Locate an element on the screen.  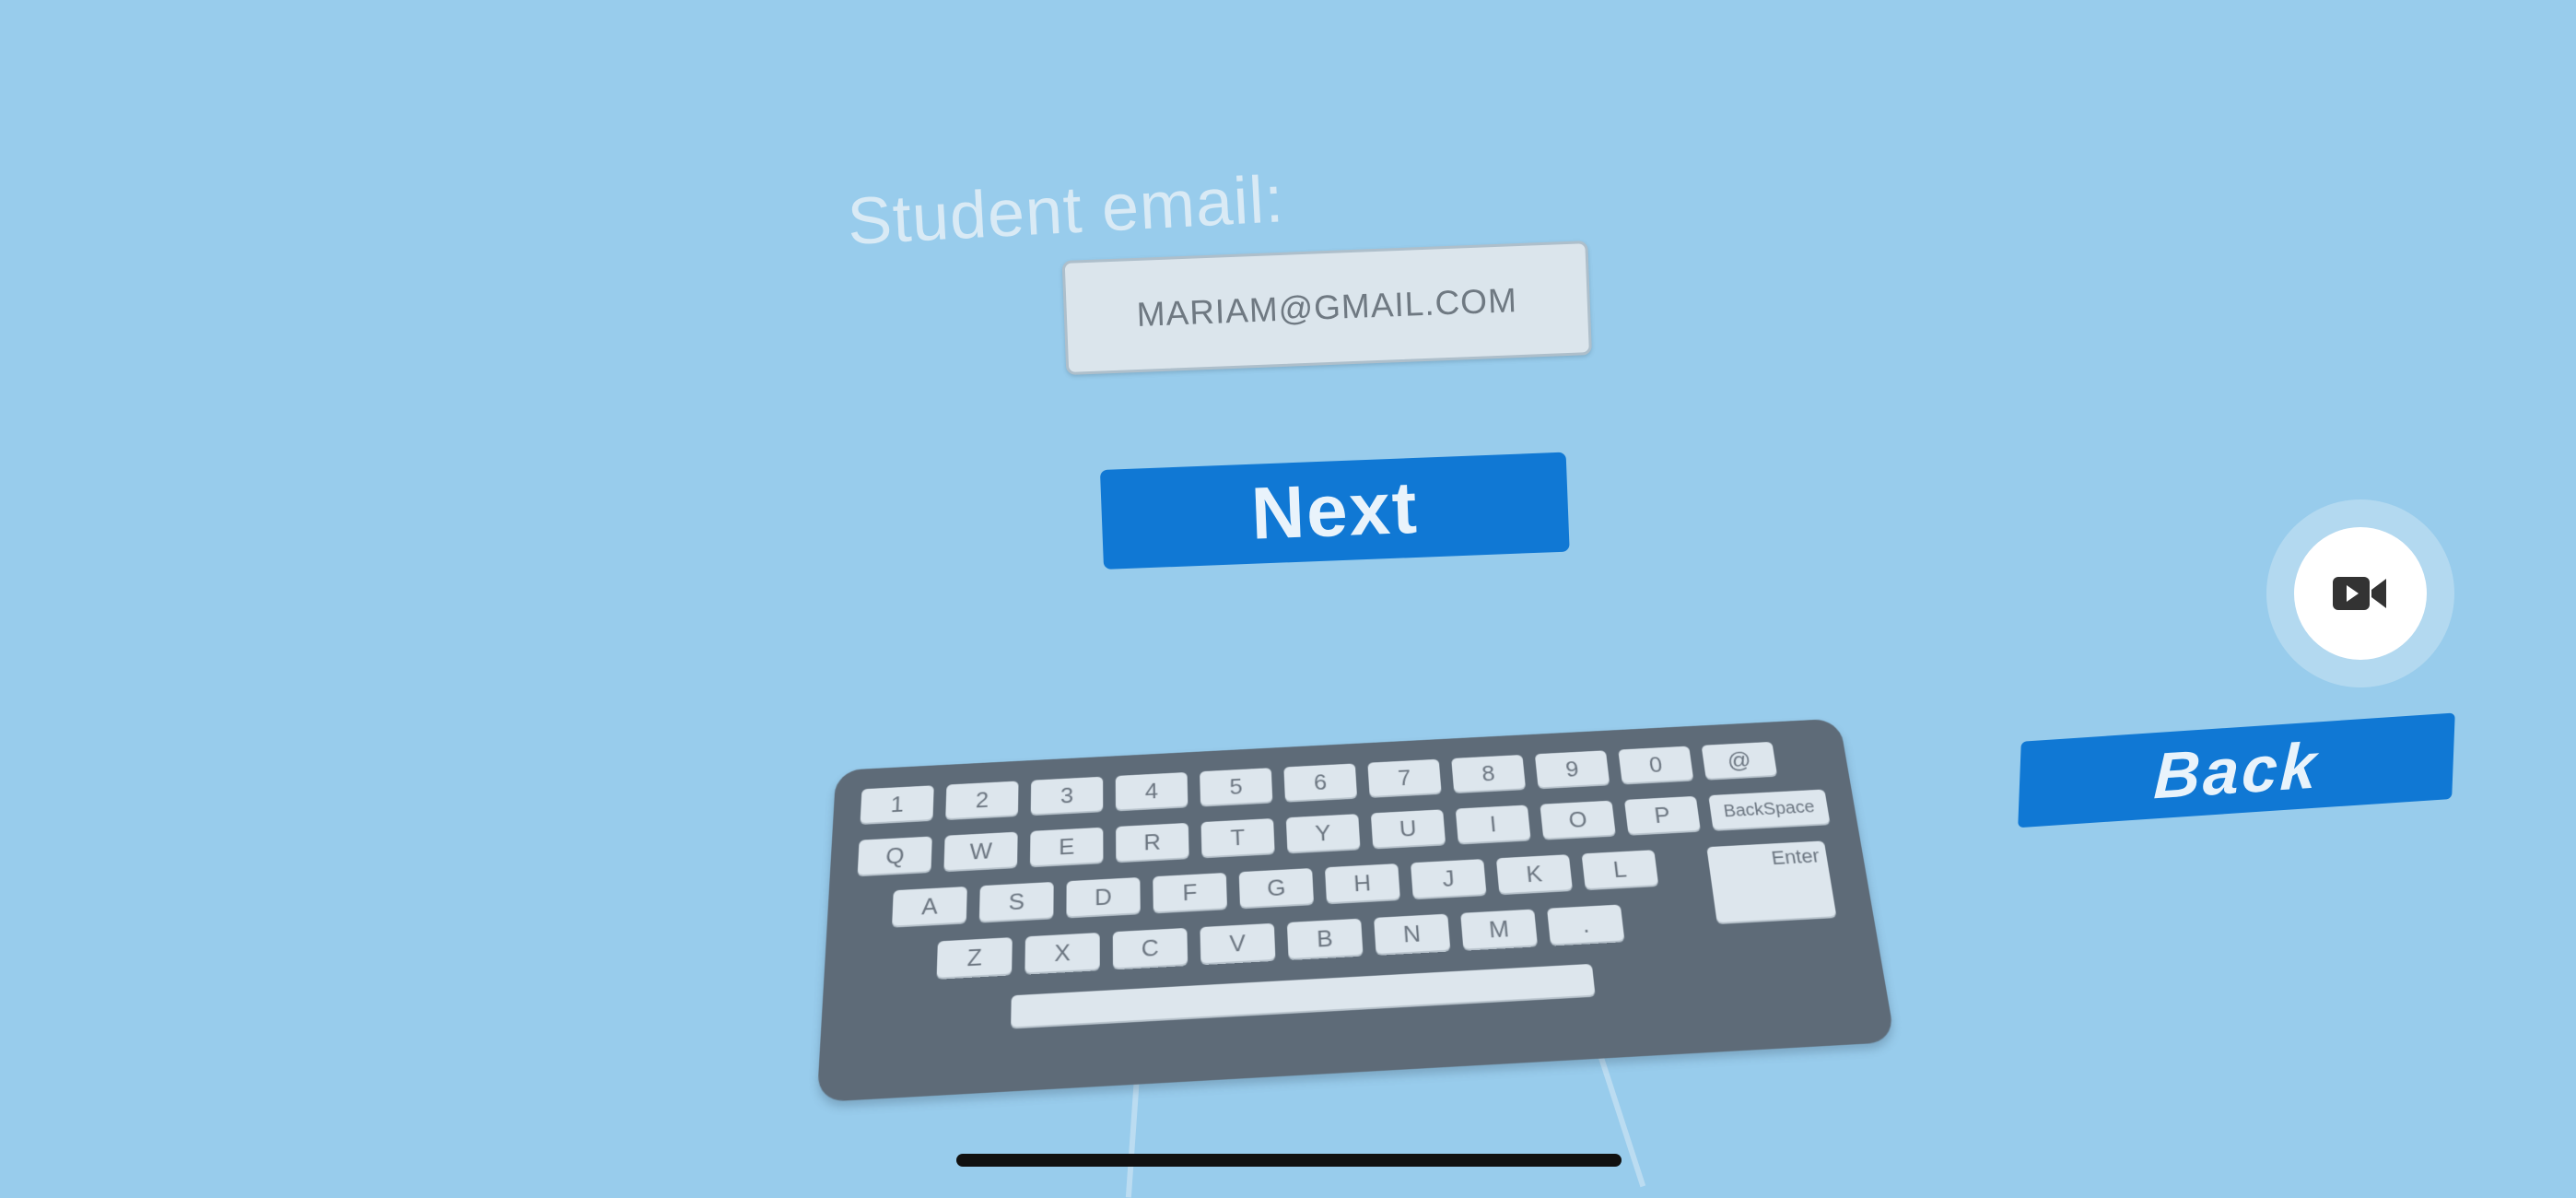
key-e: E is located at coordinates (1066, 847).